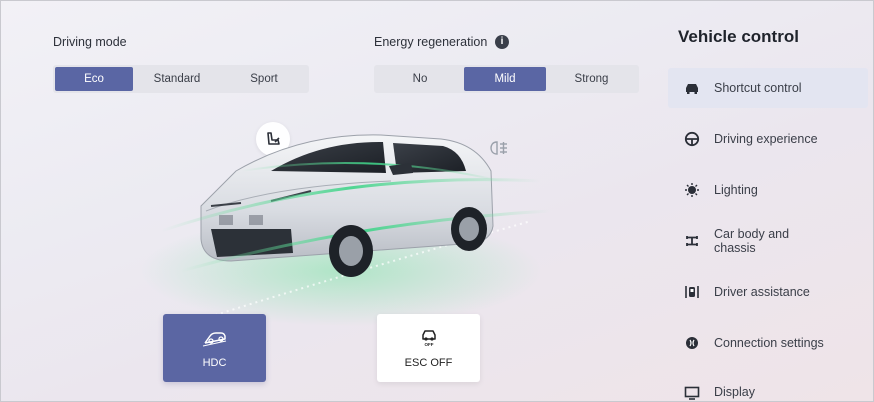 The image size is (874, 402). I want to click on driving-mode-label: Driving mode, so click(90, 42).